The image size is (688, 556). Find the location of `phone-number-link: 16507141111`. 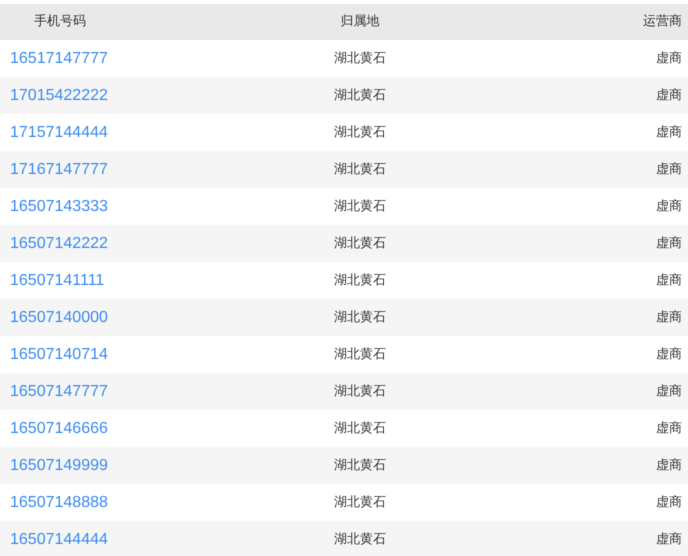

phone-number-link: 16507141111 is located at coordinates (57, 280).